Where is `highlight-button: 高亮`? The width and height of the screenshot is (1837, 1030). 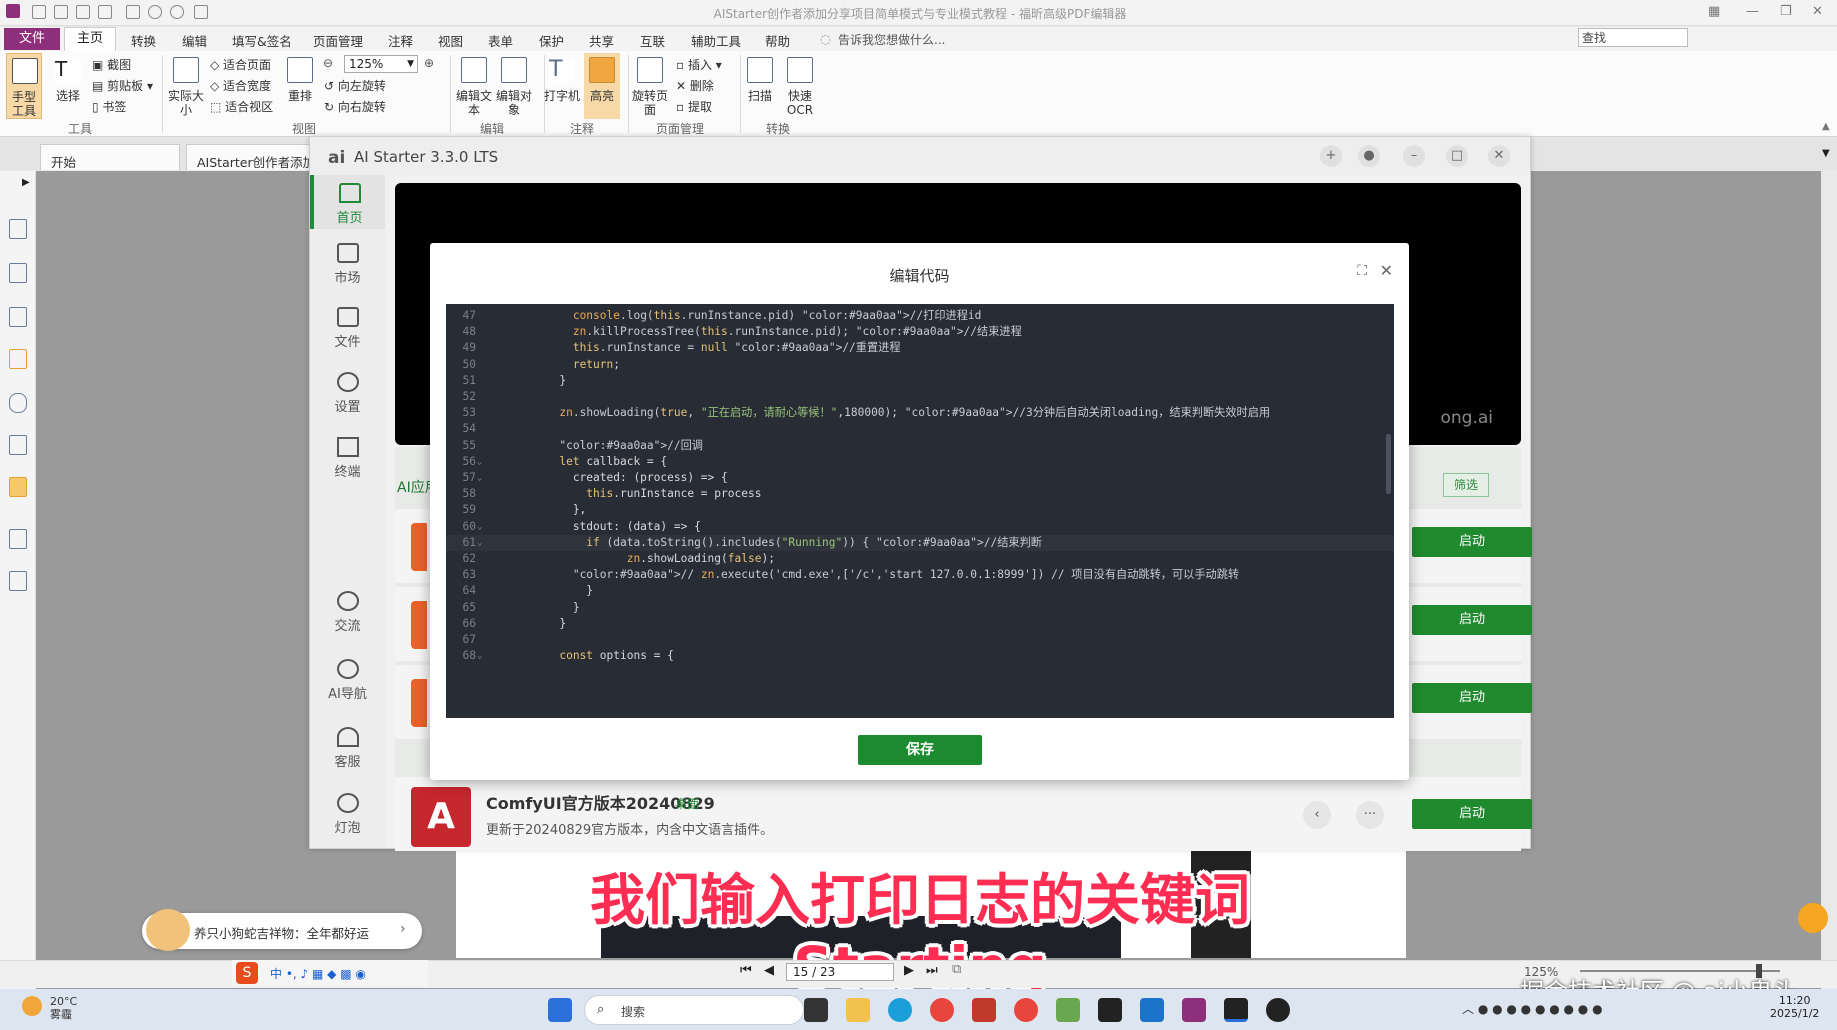
highlight-button: 高亮 is located at coordinates (602, 86).